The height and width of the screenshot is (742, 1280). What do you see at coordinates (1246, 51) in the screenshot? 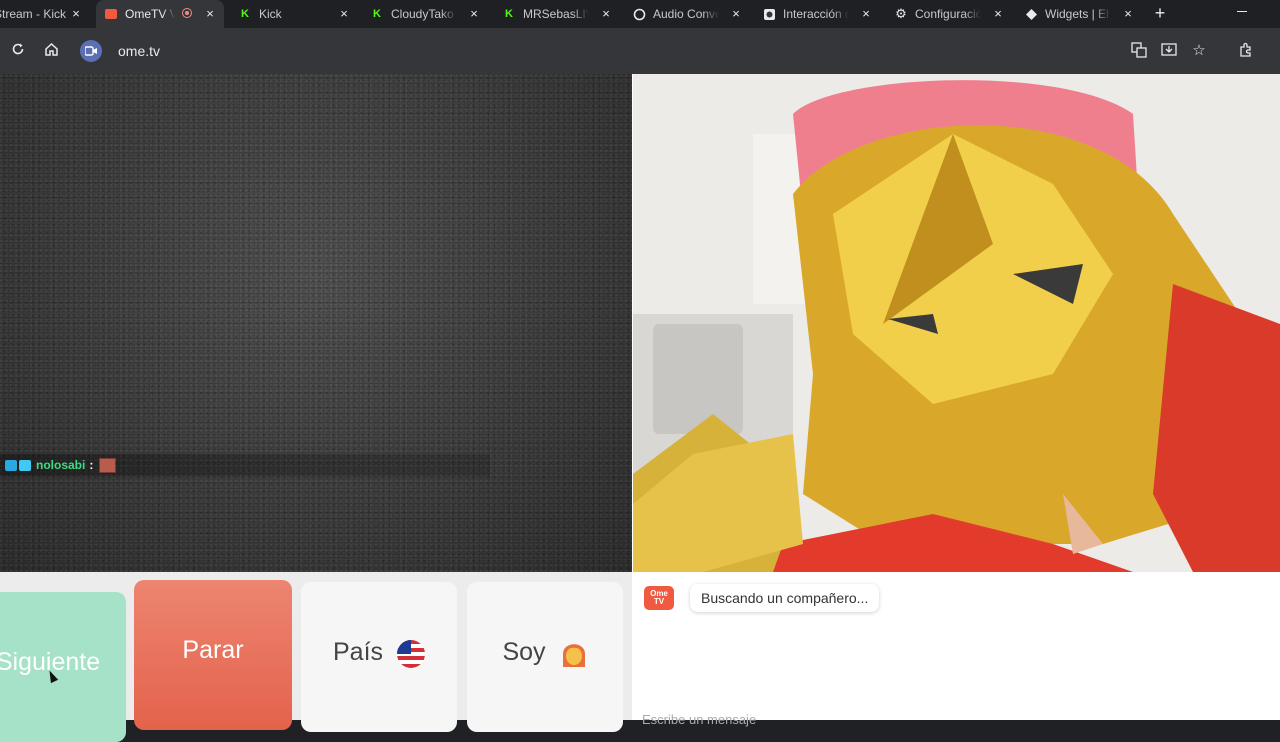
I see `extensions-icon` at bounding box center [1246, 51].